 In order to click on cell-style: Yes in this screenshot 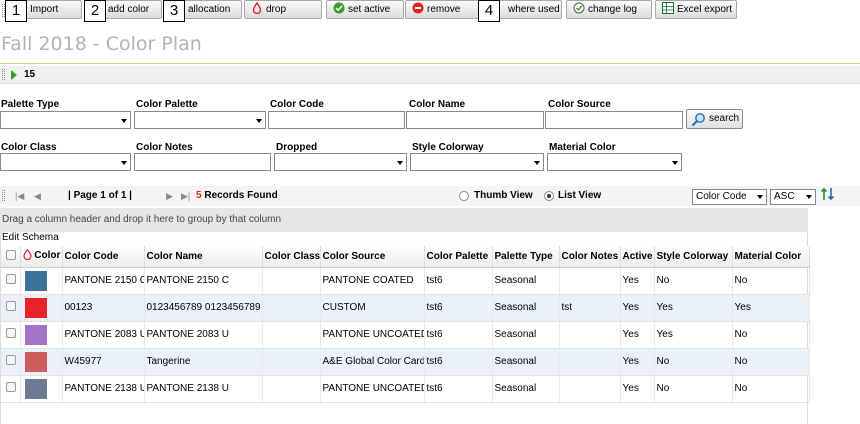, I will do `click(693, 308)`.